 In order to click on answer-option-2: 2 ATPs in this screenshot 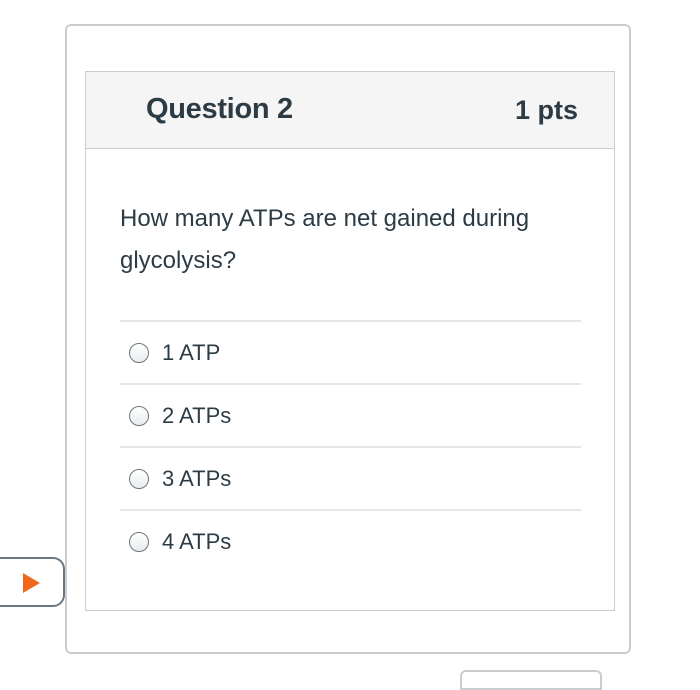, I will do `click(350, 414)`.